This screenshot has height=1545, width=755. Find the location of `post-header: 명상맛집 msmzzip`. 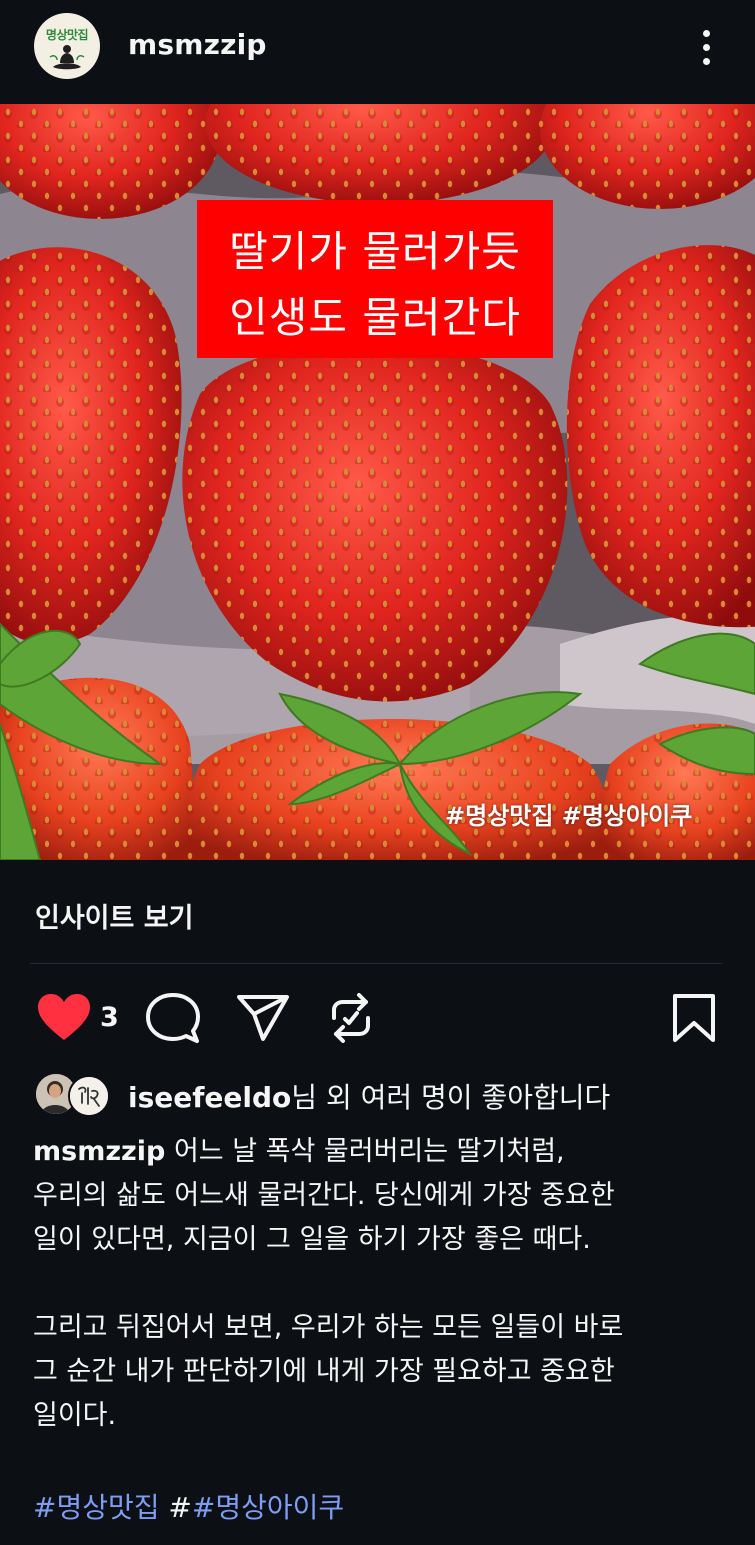

post-header: 명상맛집 msmzzip is located at coordinates (377, 52).